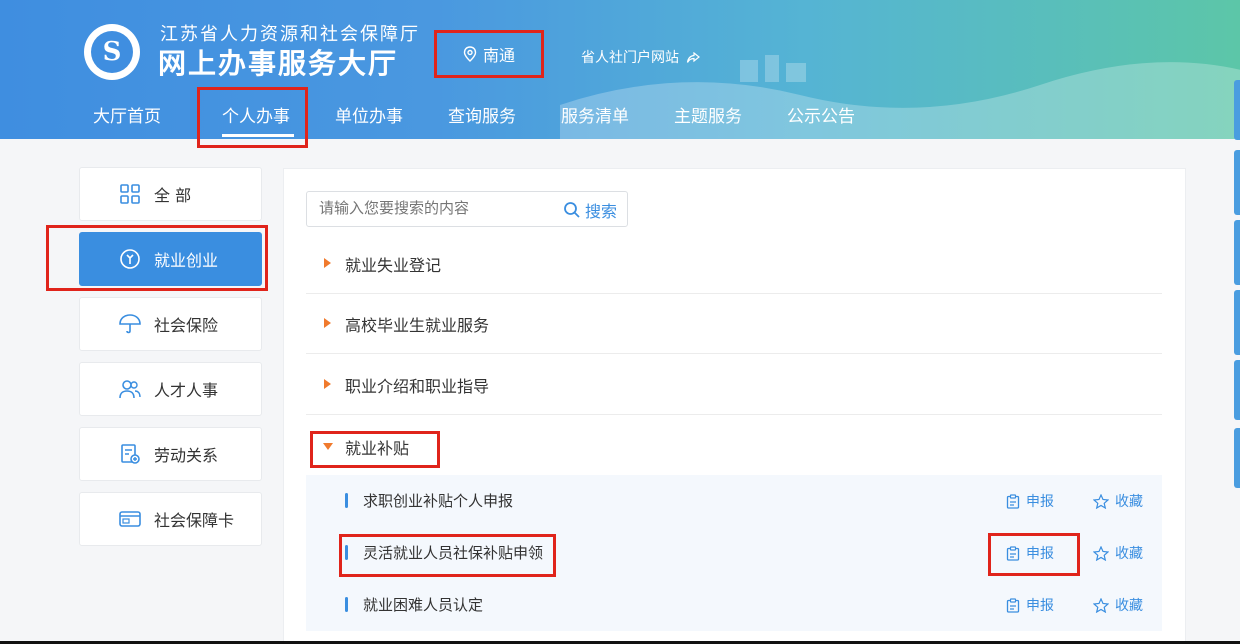  I want to click on search-box: 搜索, so click(467, 209).